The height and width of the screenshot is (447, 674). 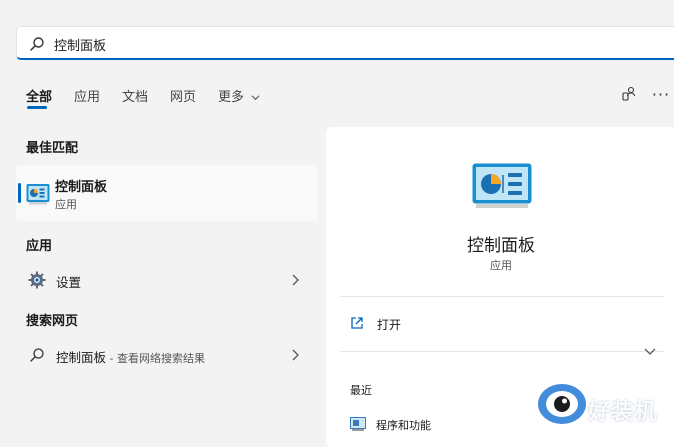 I want to click on search-box: 控制面板, so click(x=345, y=43).